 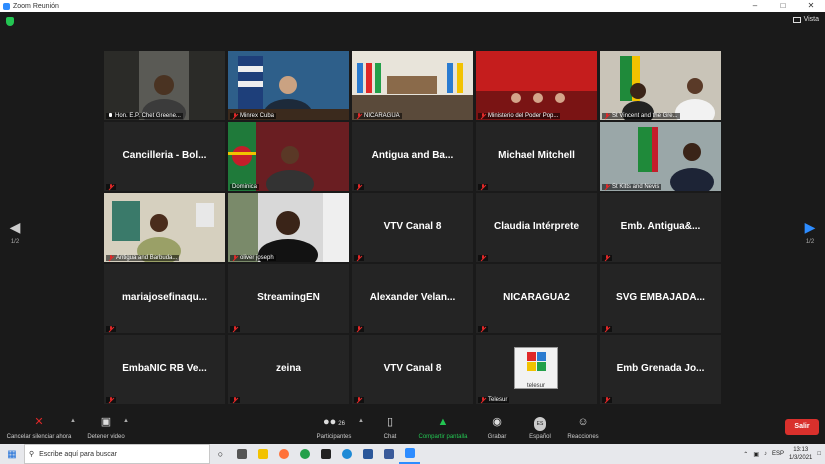 I want to click on participant-name: Dominica, so click(x=245, y=187).